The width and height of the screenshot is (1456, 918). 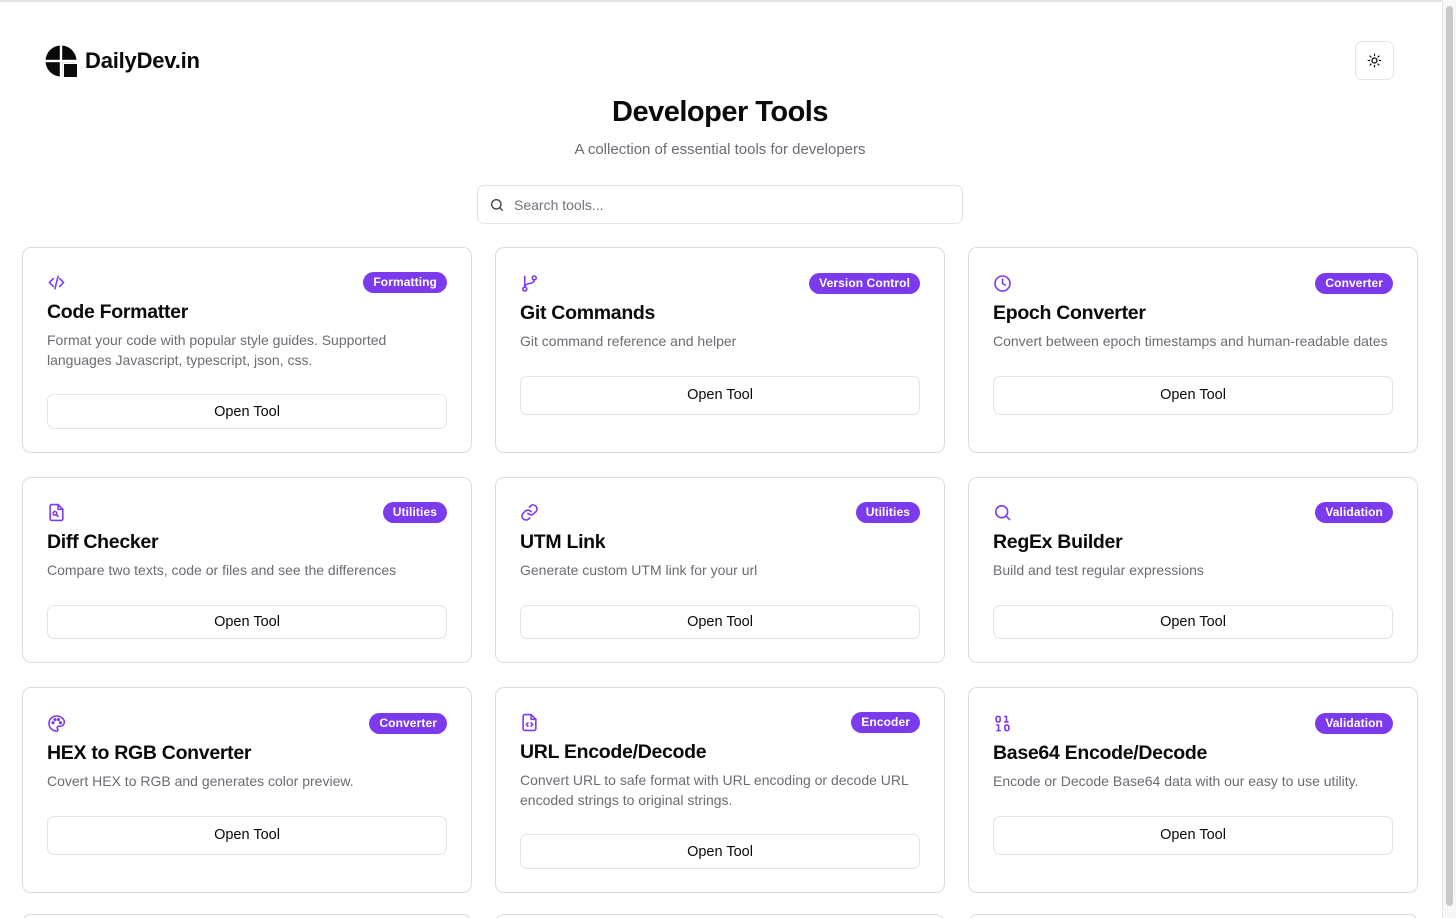 I want to click on palette-icon, so click(x=57, y=723).